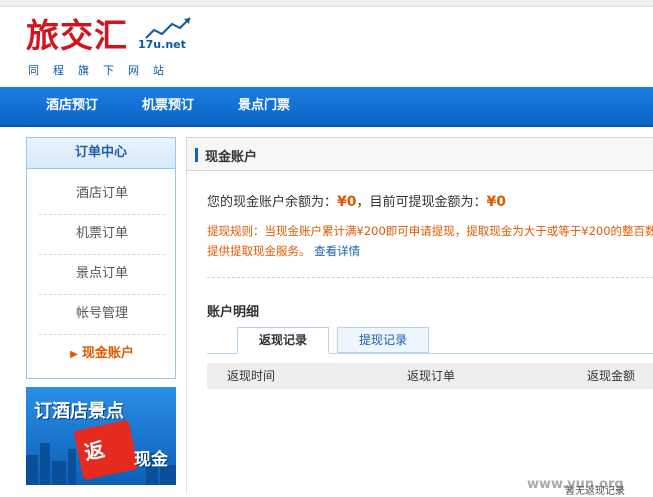  I want to click on rule-text-line2: 提供提取现金服务。, so click(259, 251).